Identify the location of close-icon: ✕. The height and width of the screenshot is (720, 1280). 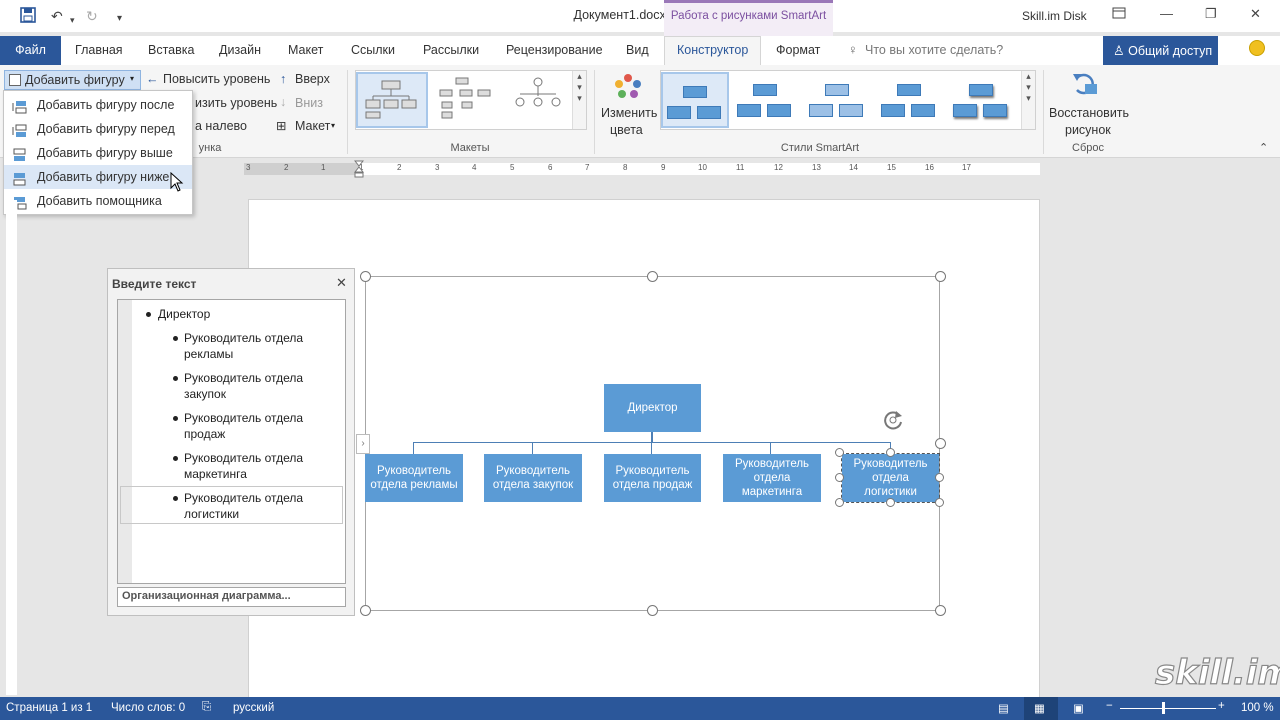
(341, 283).